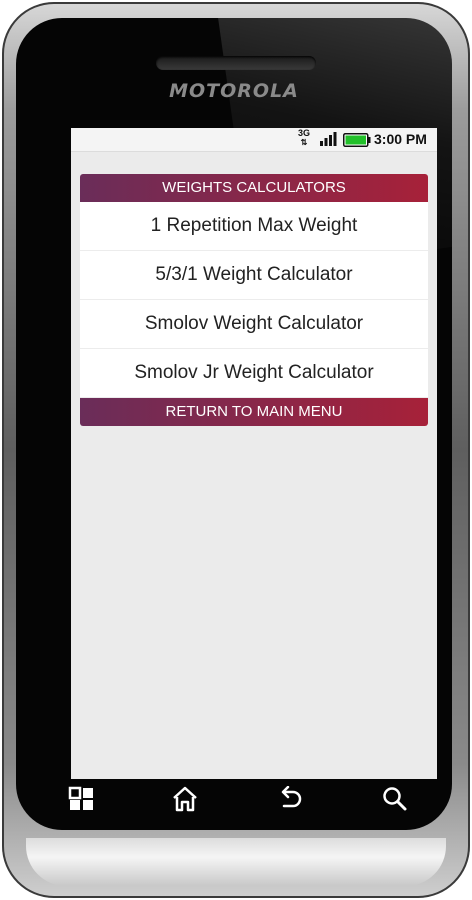 The height and width of the screenshot is (900, 472). What do you see at coordinates (254, 324) in the screenshot?
I see `menu-item-smolov: Smolov Weight Calculator` at bounding box center [254, 324].